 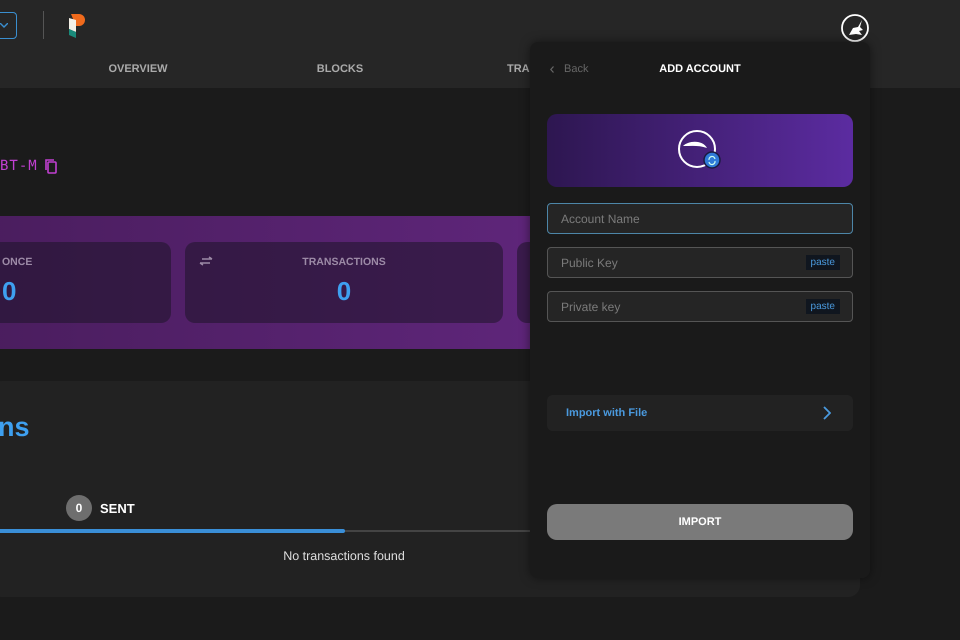 What do you see at coordinates (552, 69) in the screenshot?
I see `chevron-left-icon` at bounding box center [552, 69].